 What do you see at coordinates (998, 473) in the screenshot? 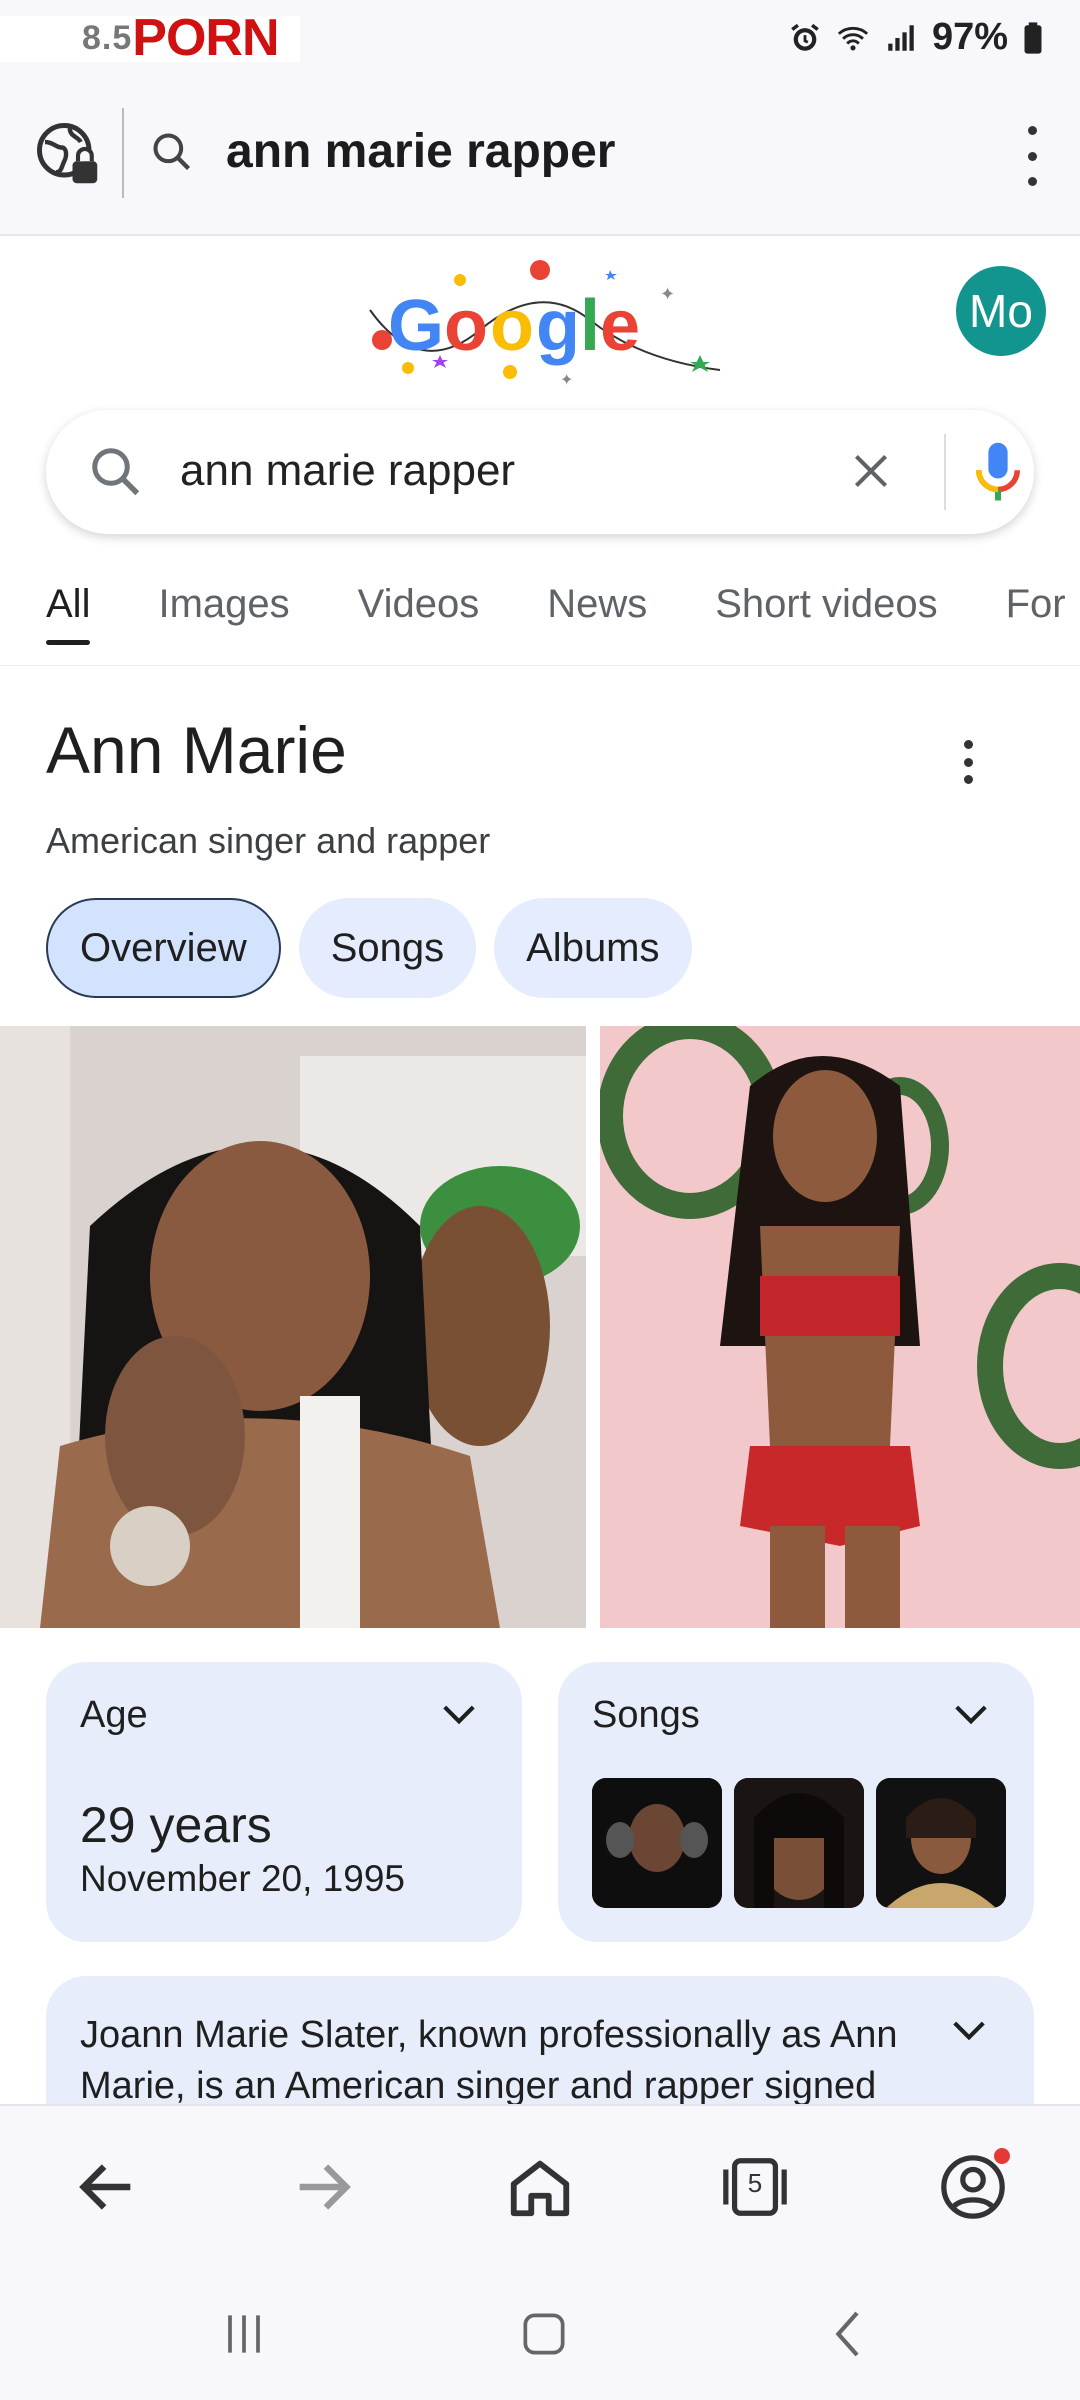
I see `mic-icon` at bounding box center [998, 473].